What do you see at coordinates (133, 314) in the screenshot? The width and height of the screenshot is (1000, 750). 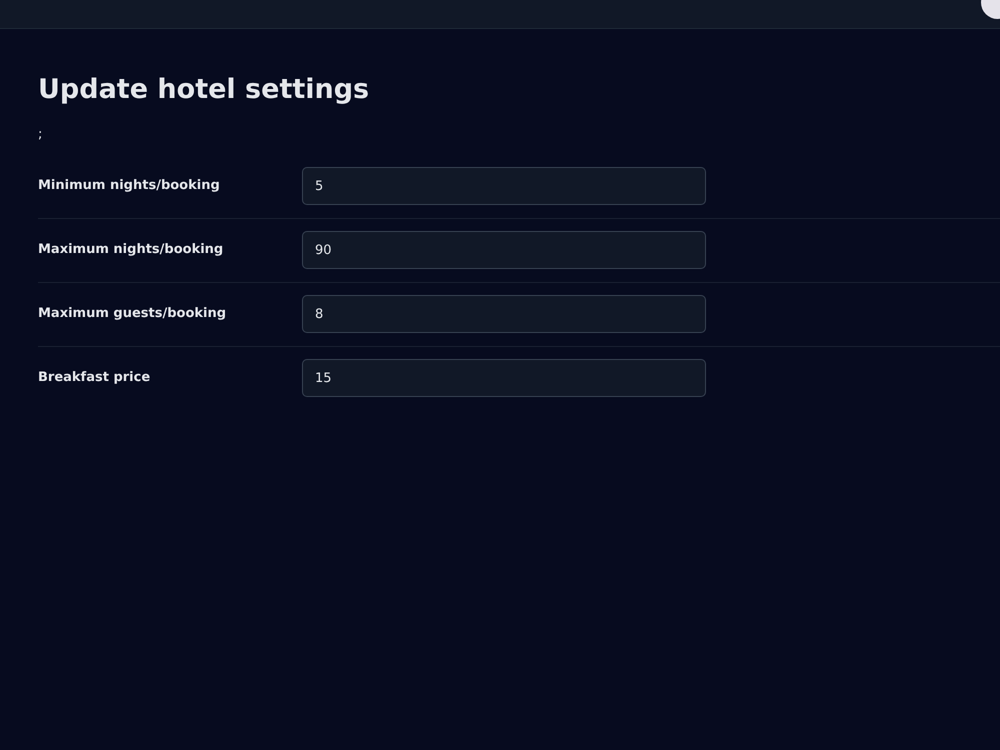 I see `field-label: Maximum guests/booking` at bounding box center [133, 314].